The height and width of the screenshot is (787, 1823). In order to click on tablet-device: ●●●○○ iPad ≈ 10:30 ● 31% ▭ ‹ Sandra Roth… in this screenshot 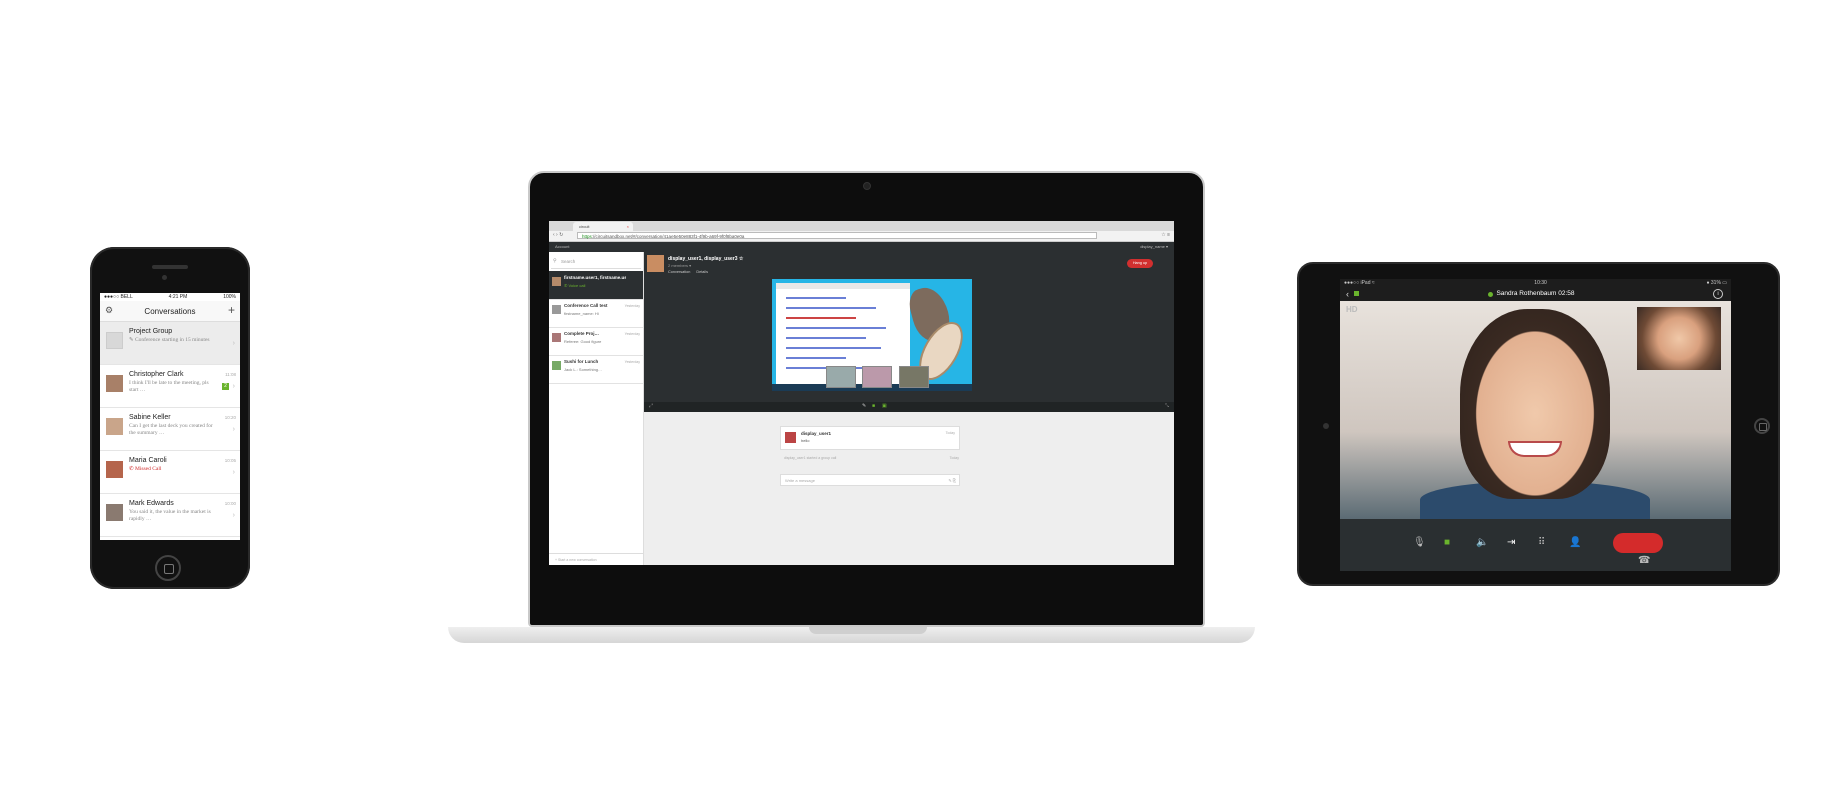, I will do `click(1538, 424)`.